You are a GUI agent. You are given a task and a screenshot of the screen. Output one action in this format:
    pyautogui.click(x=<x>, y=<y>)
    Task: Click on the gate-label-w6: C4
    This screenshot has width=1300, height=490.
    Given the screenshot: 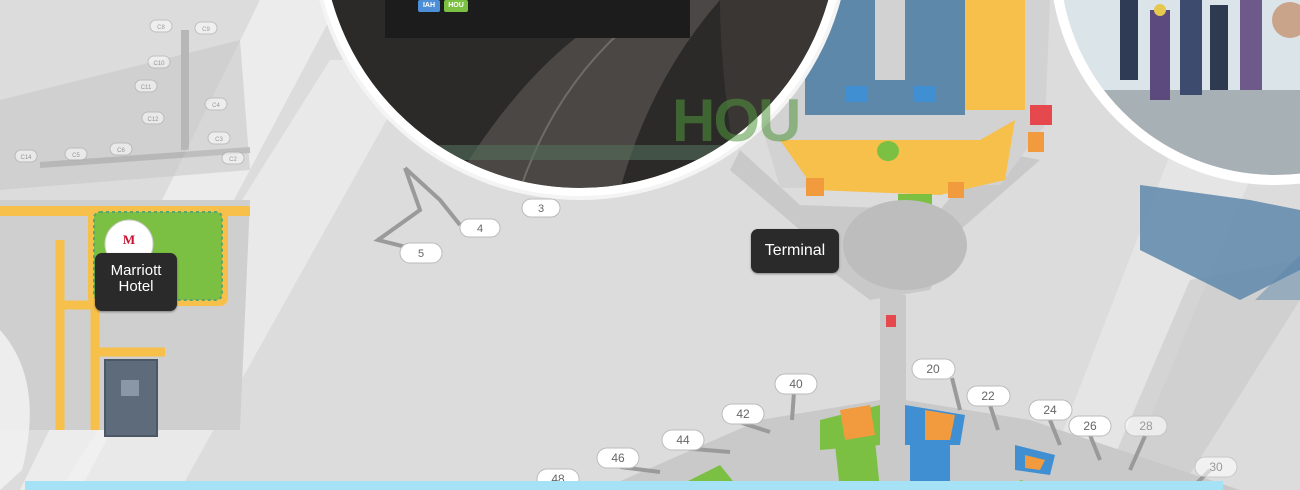 What is the action you would take?
    pyautogui.click(x=216, y=106)
    